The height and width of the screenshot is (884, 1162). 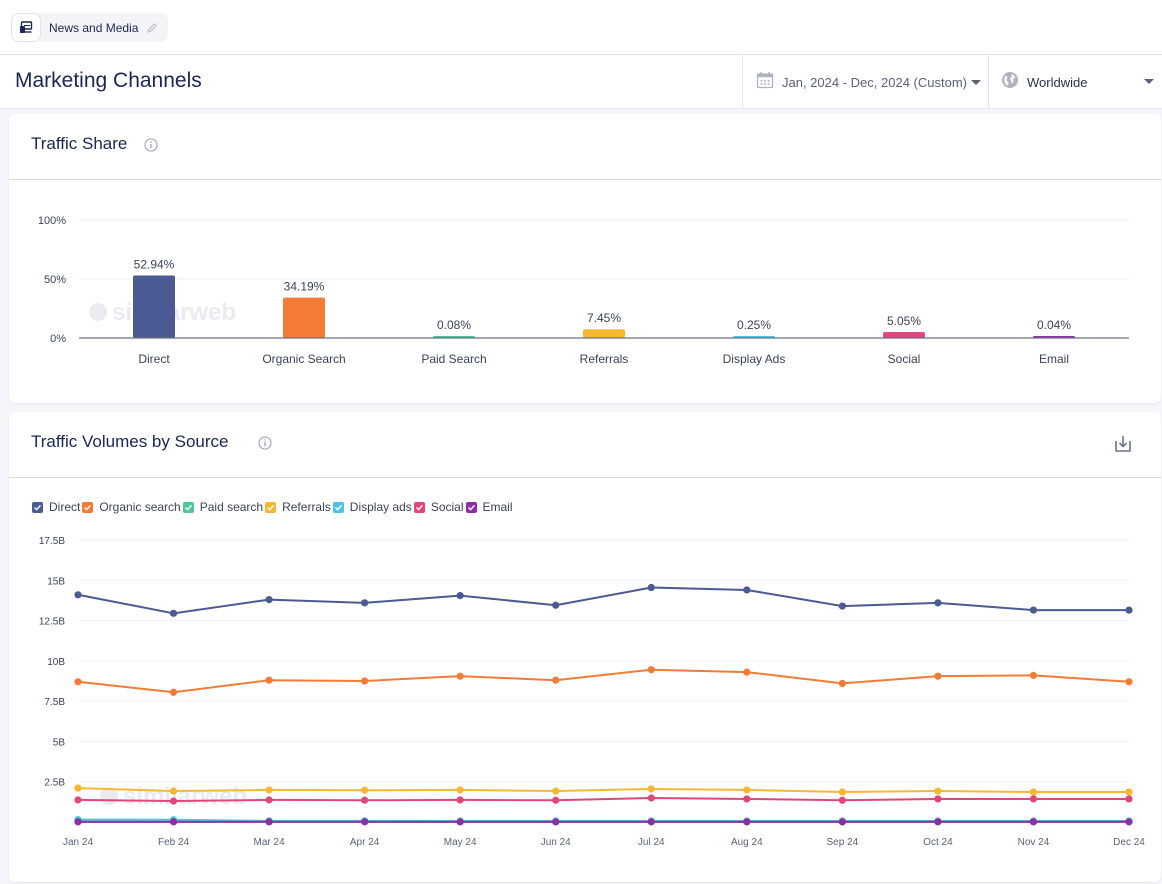 I want to click on y-tick-label: 15B, so click(x=56, y=581).